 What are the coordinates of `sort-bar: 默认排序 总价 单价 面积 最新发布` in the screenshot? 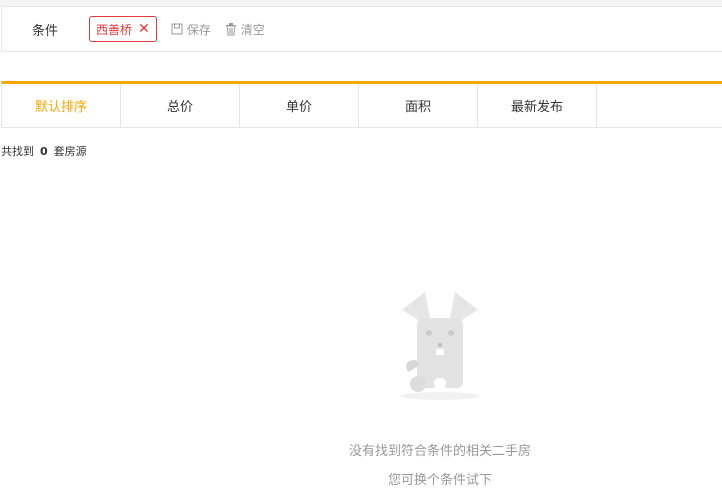 It's located at (361, 104).